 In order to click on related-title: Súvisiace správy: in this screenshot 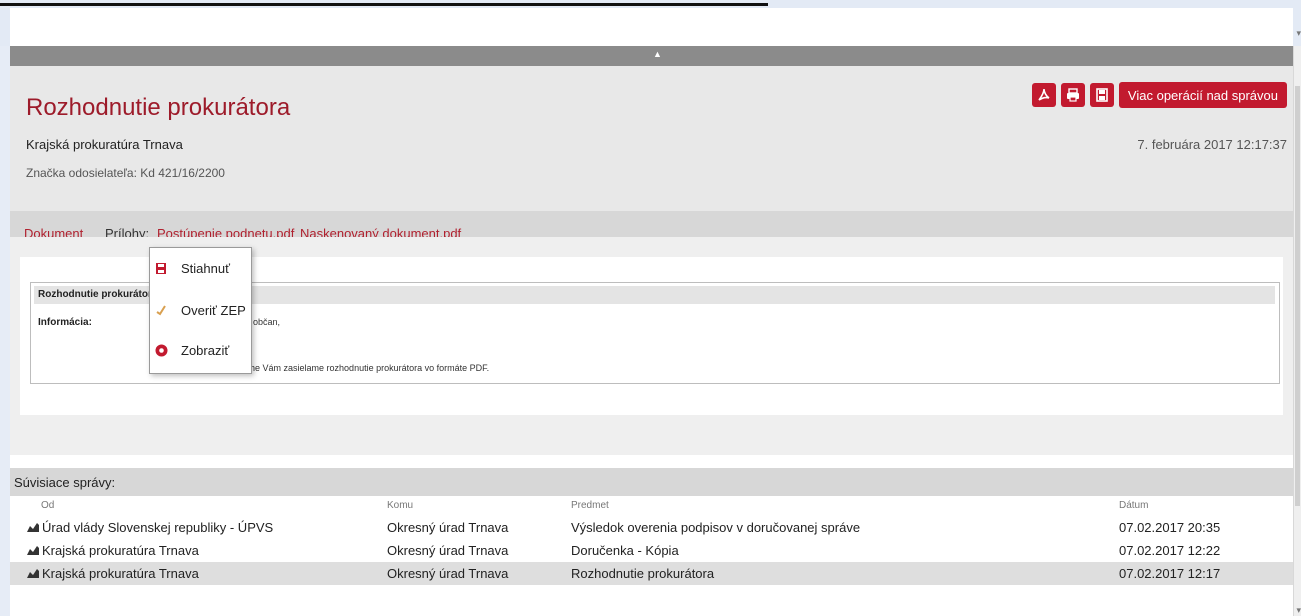, I will do `click(65, 482)`.